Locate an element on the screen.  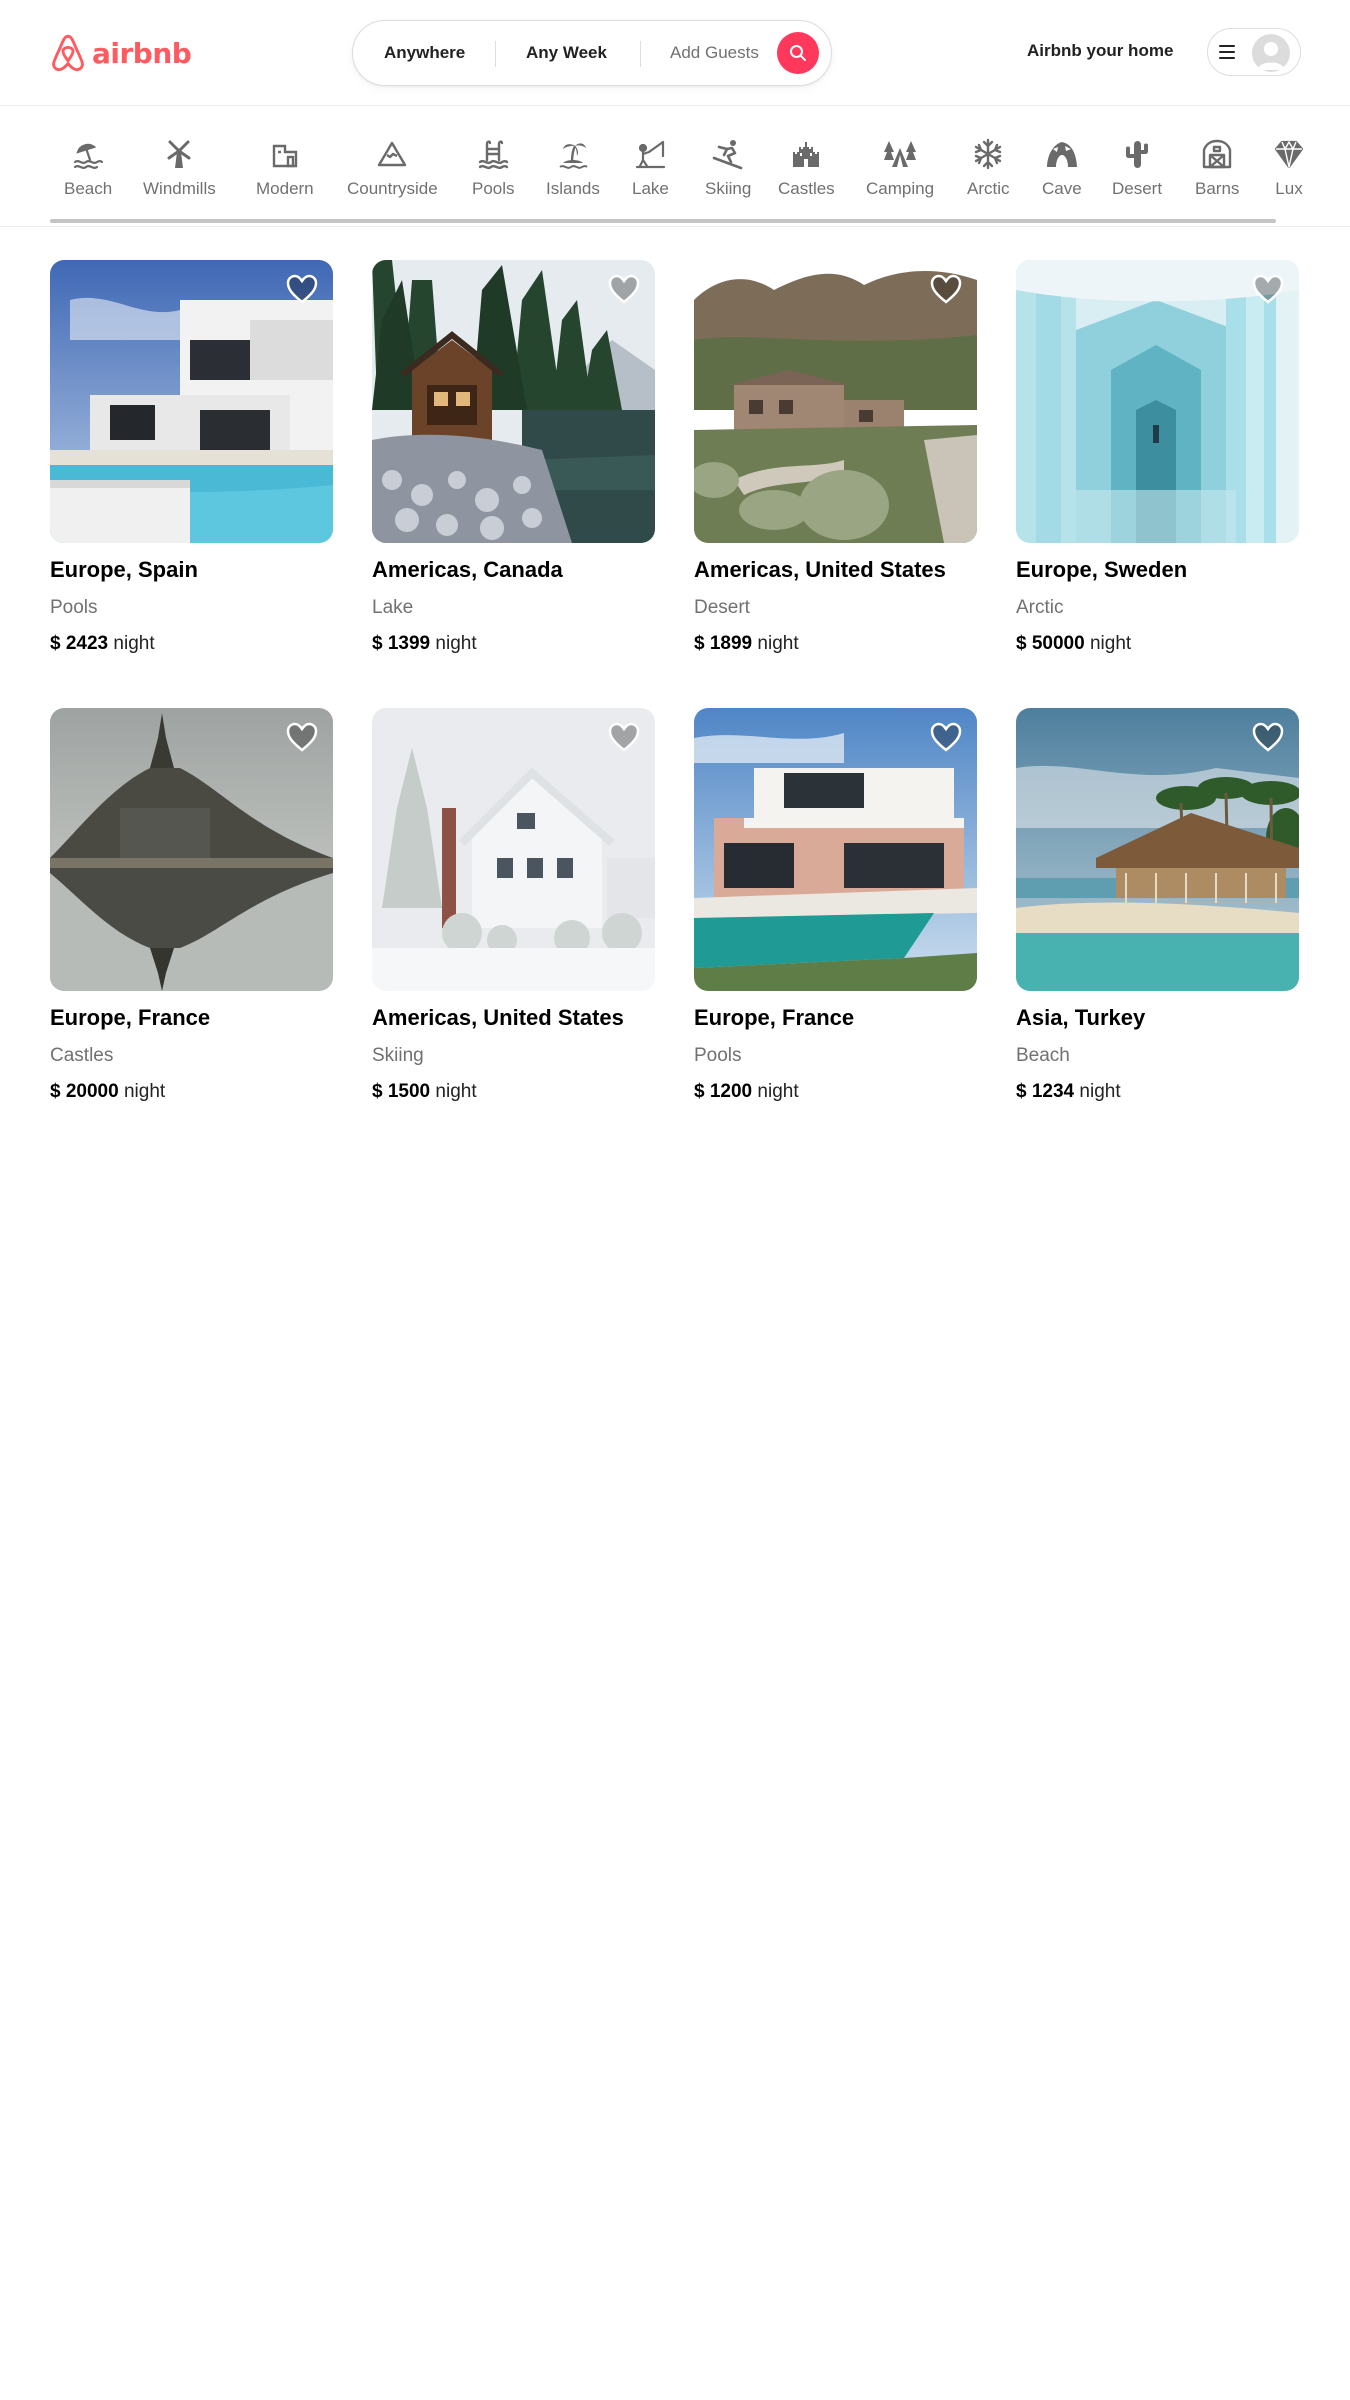
price-amount: 1200 is located at coordinates (731, 1091).